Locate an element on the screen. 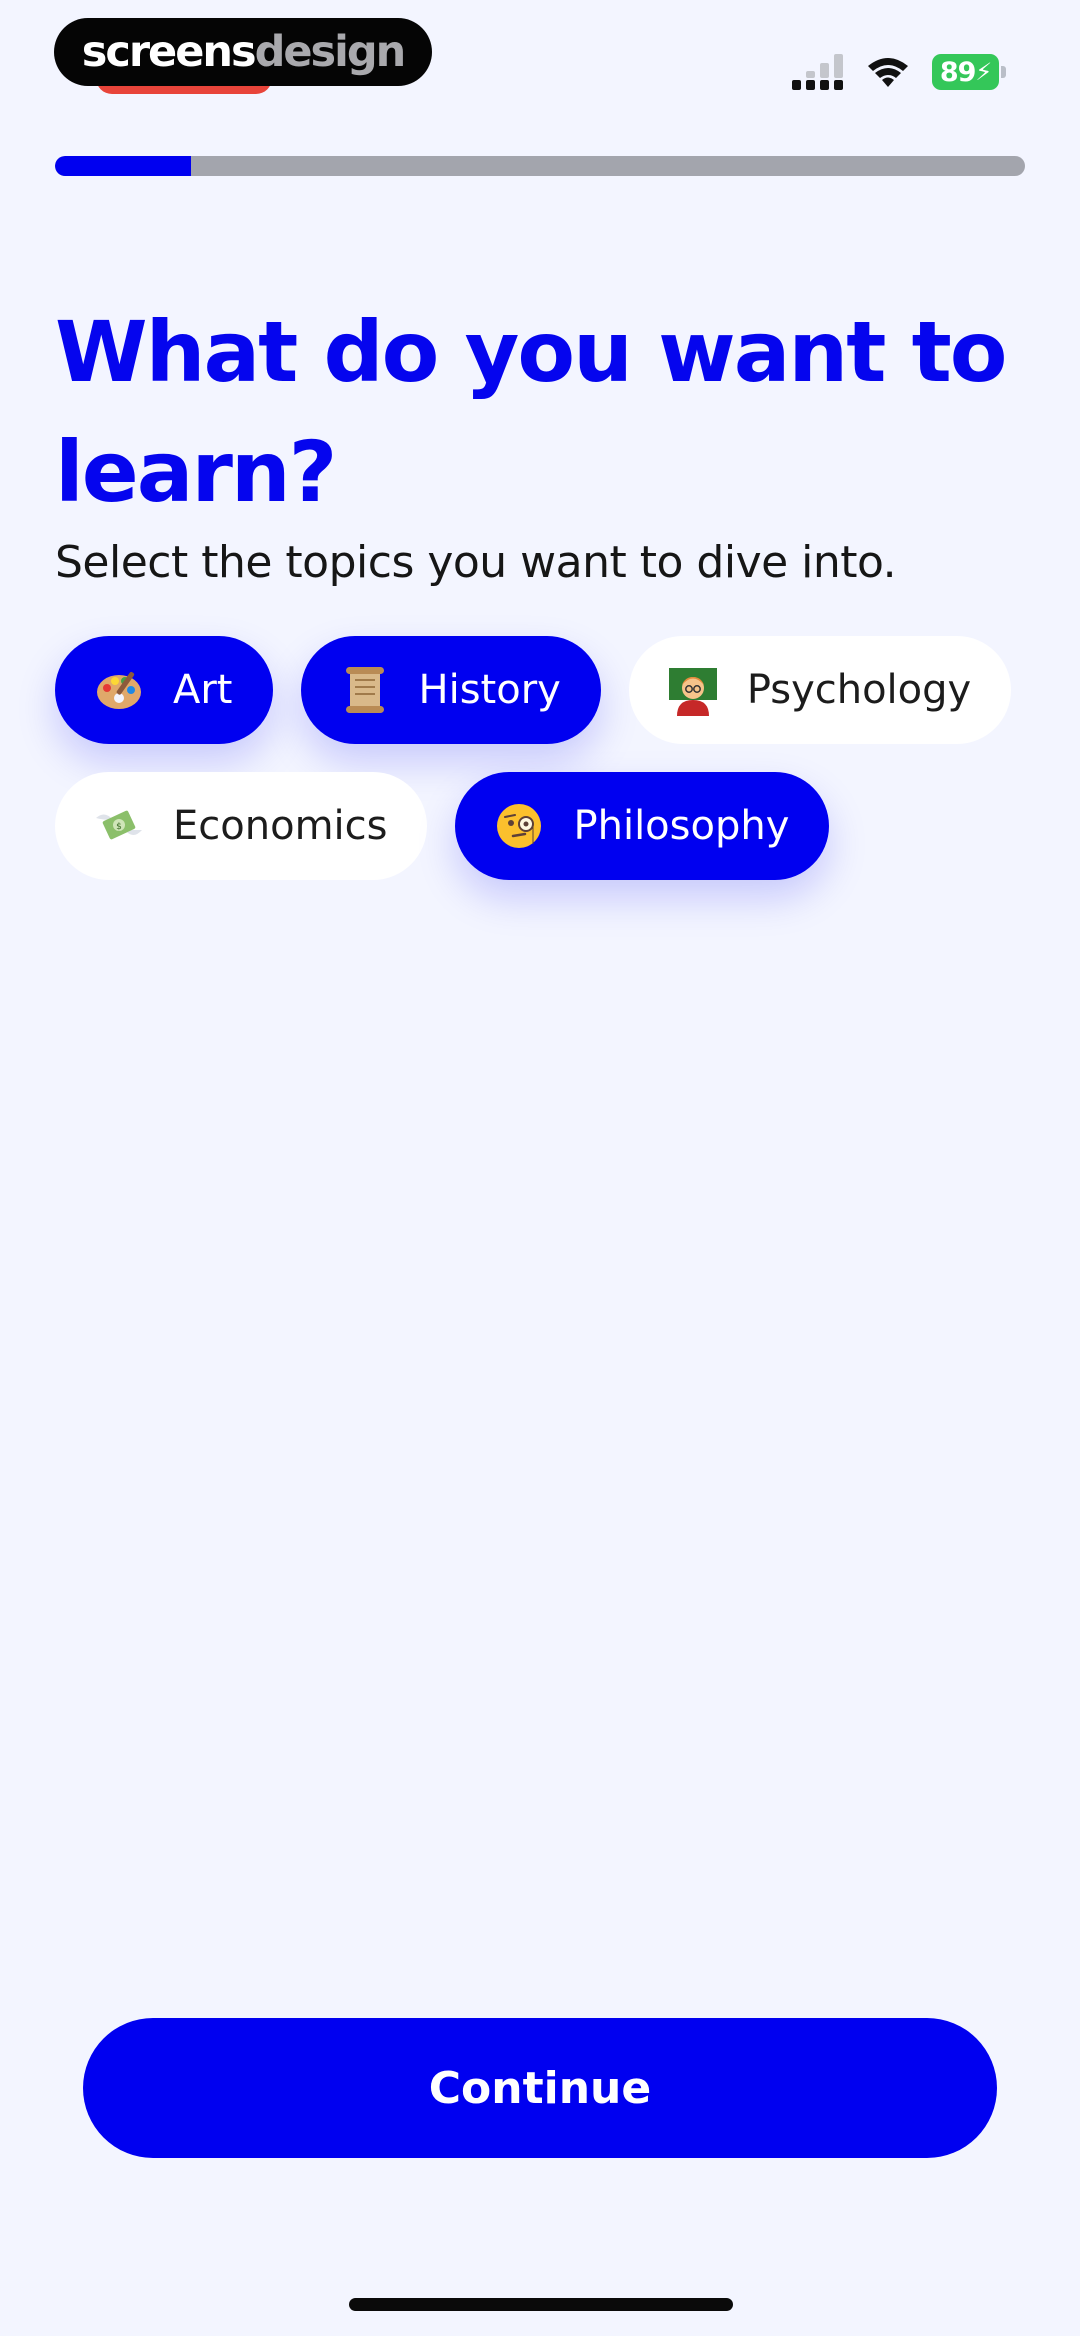  status-bar: screens design 89 ⚡ is located at coordinates (540, 60).